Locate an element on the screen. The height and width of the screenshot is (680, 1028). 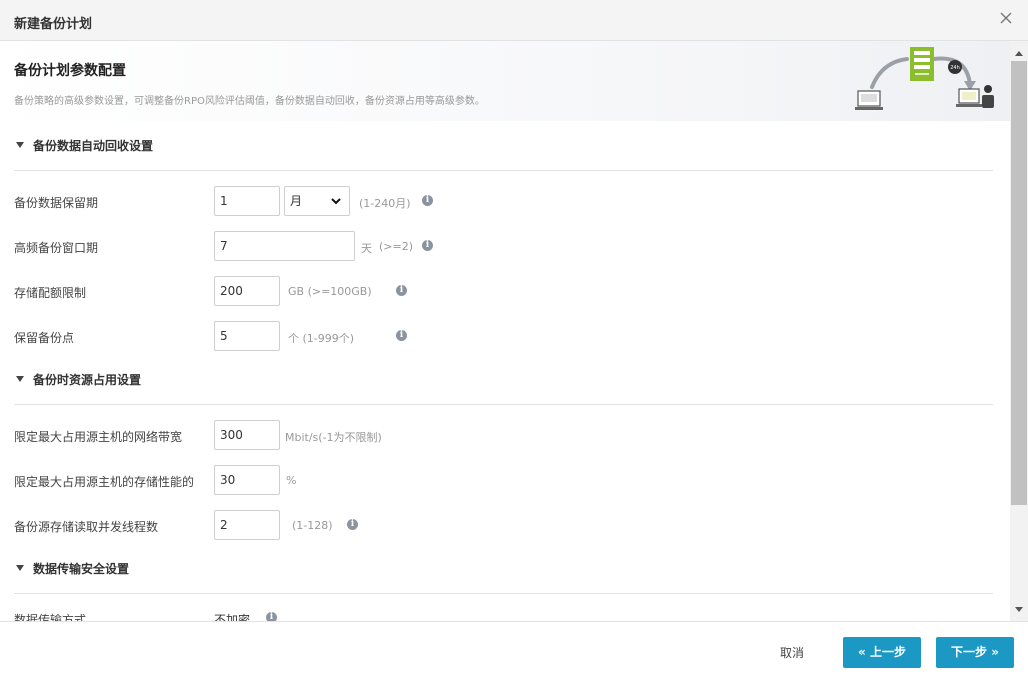
retention-unit-value: 月 is located at coordinates (296, 201).